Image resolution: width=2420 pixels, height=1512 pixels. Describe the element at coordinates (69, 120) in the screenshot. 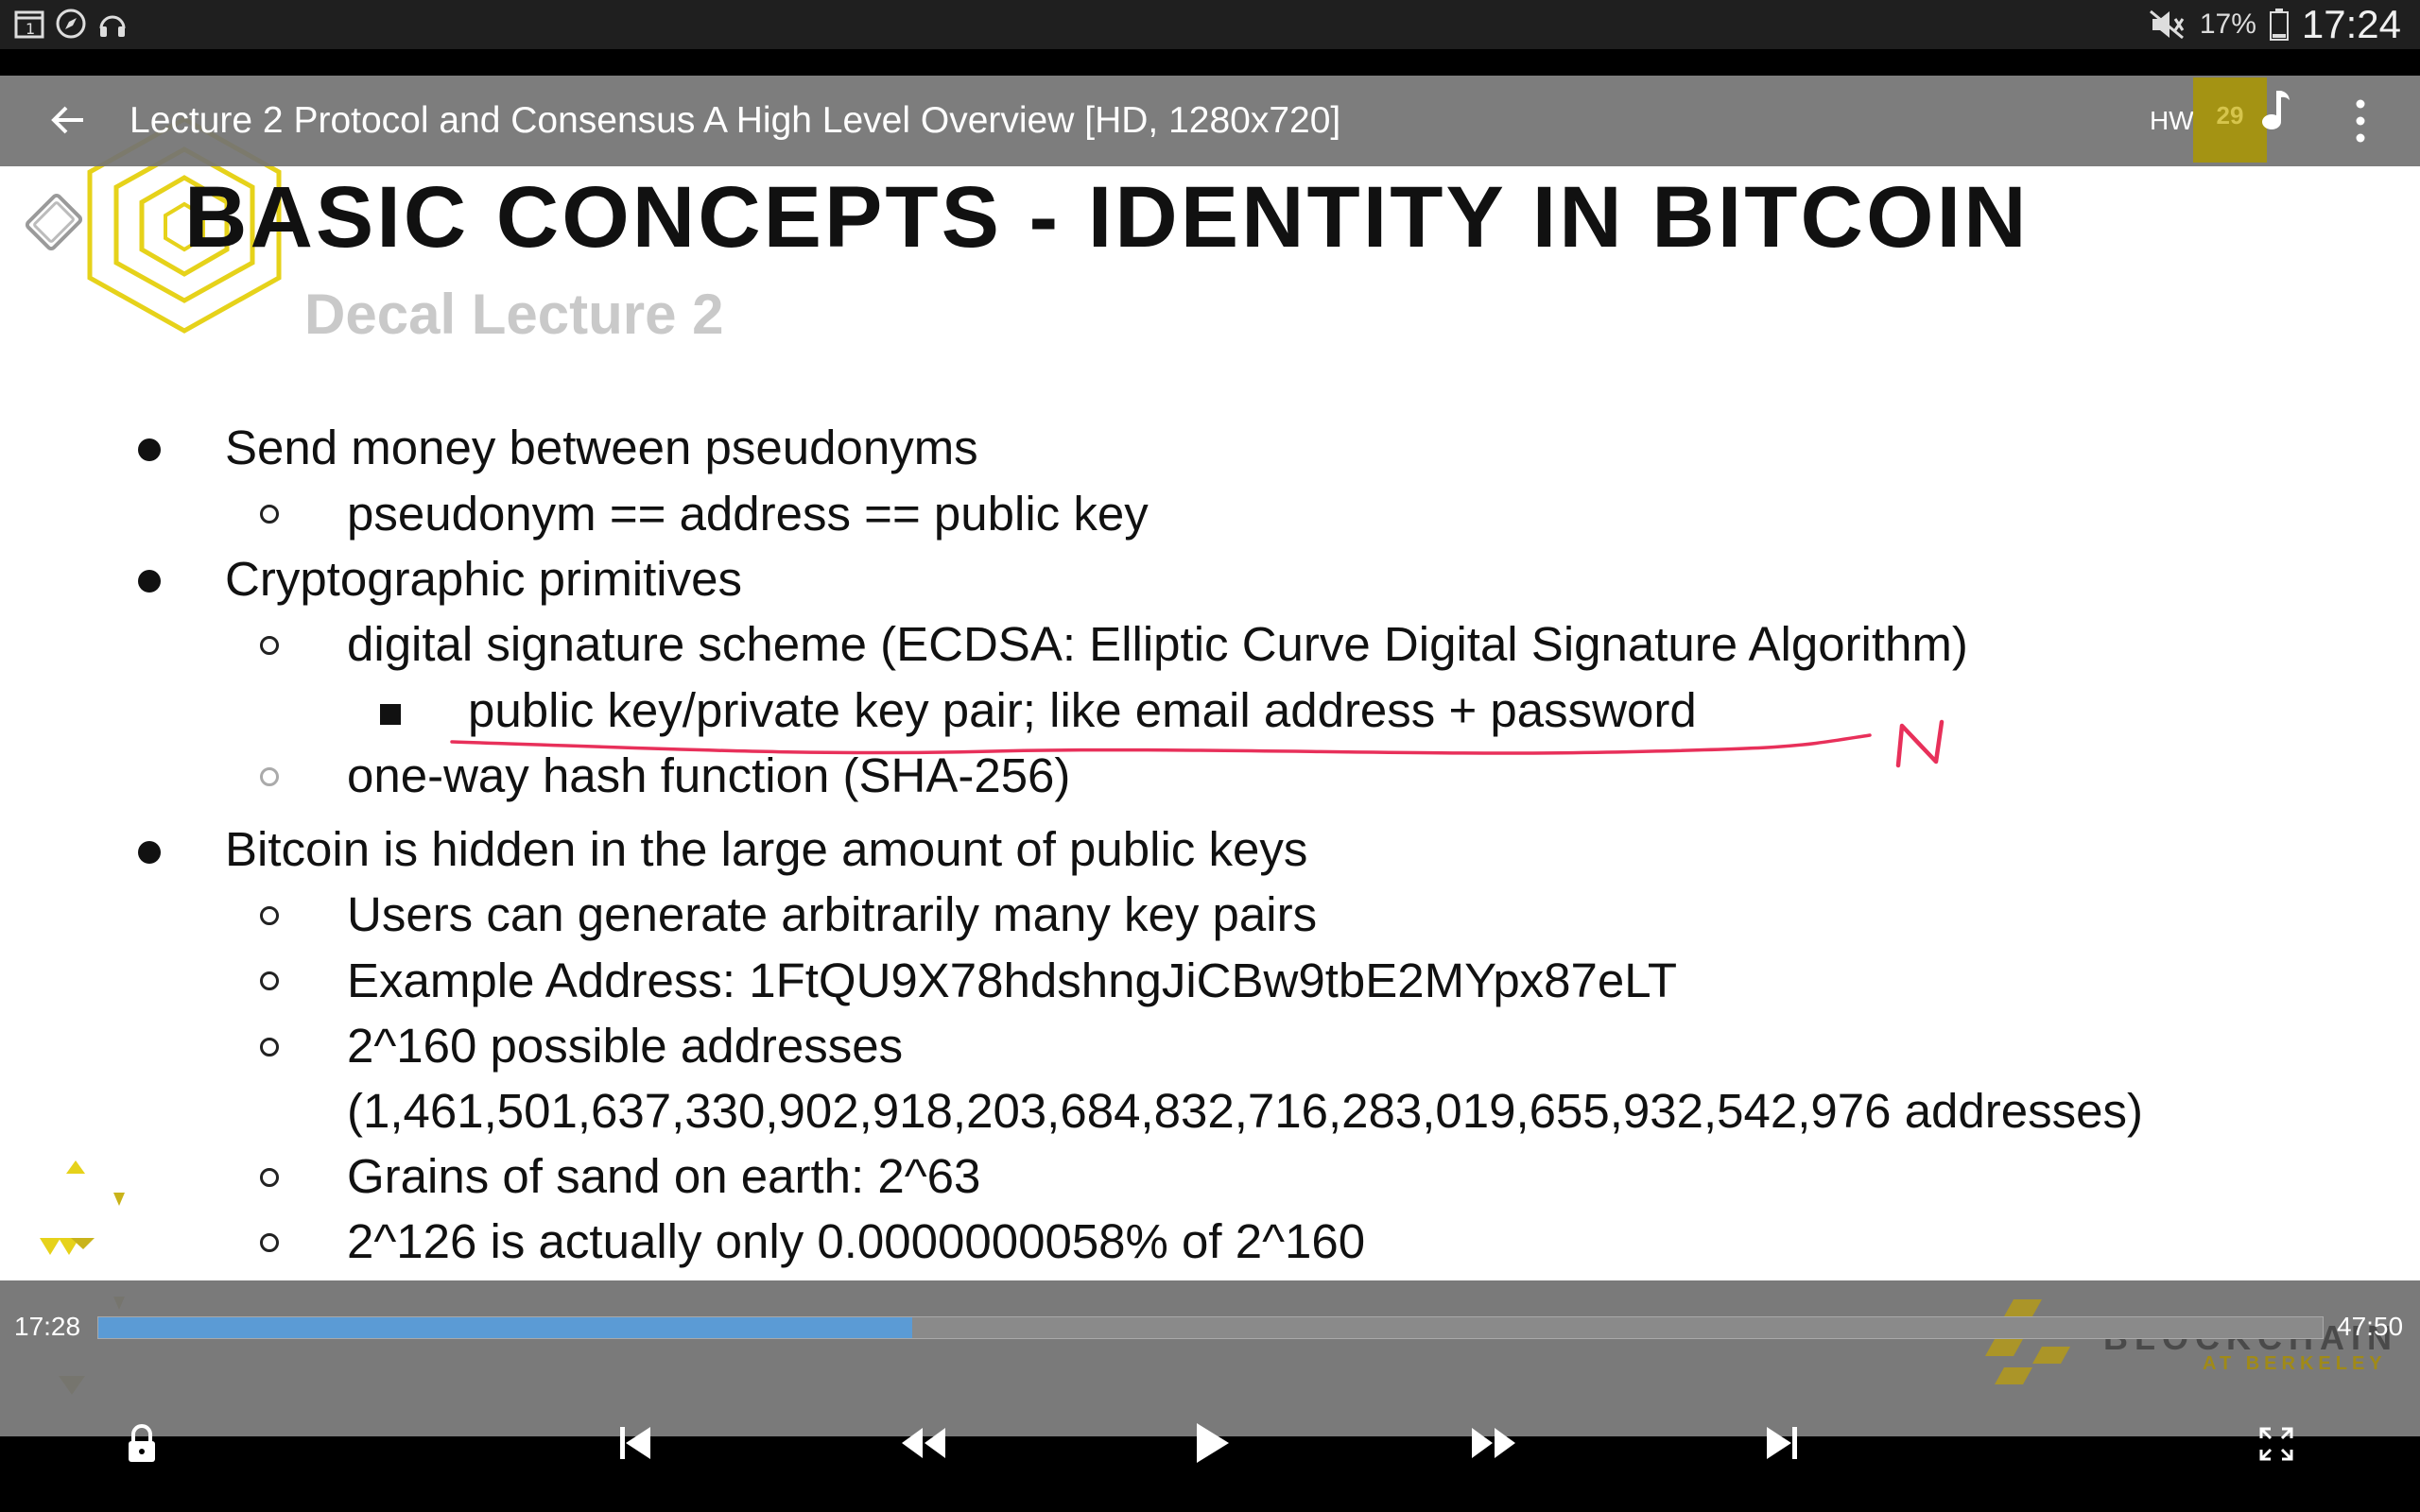

I see `back-arrow-icon` at that location.